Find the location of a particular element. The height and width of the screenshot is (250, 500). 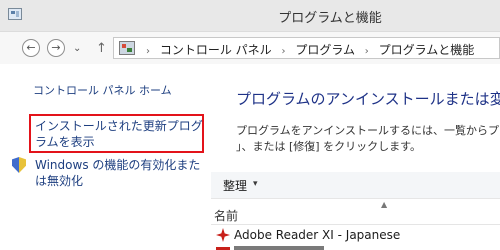

control-panel-location-icon is located at coordinates (127, 48).